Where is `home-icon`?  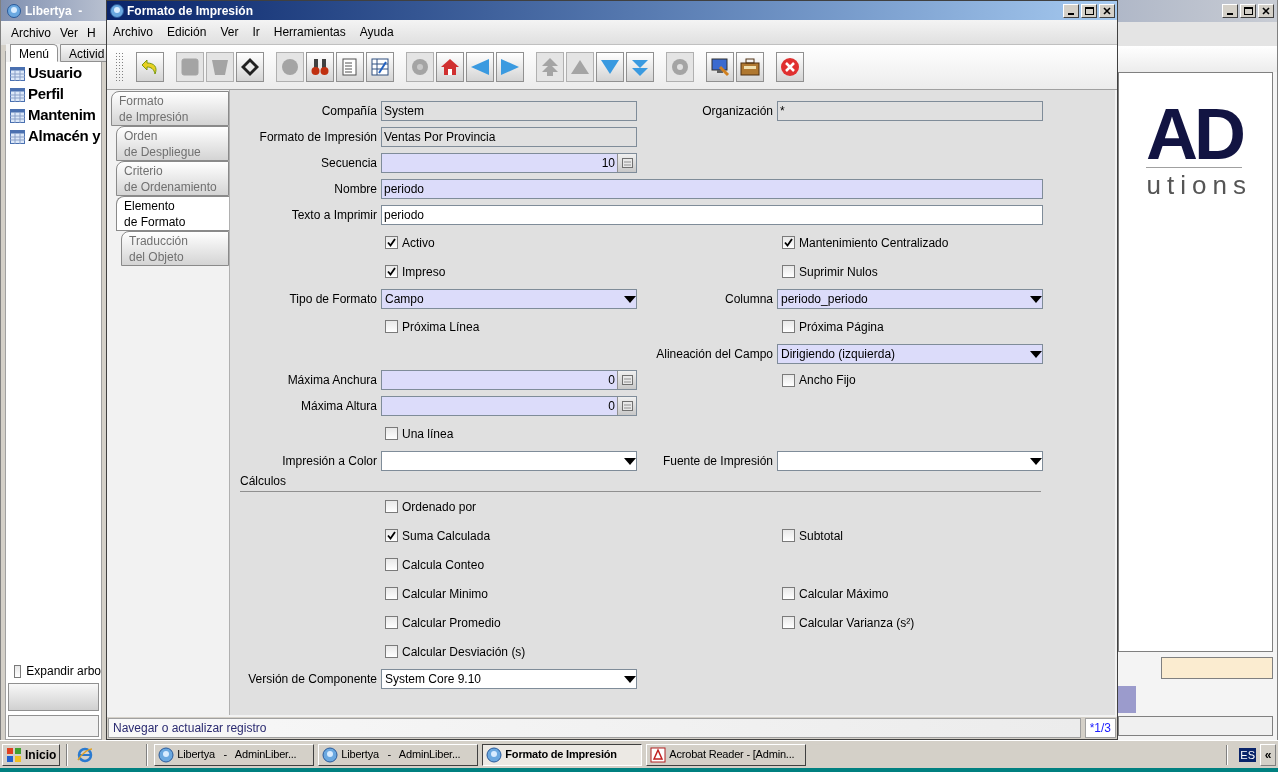 home-icon is located at coordinates (450, 67).